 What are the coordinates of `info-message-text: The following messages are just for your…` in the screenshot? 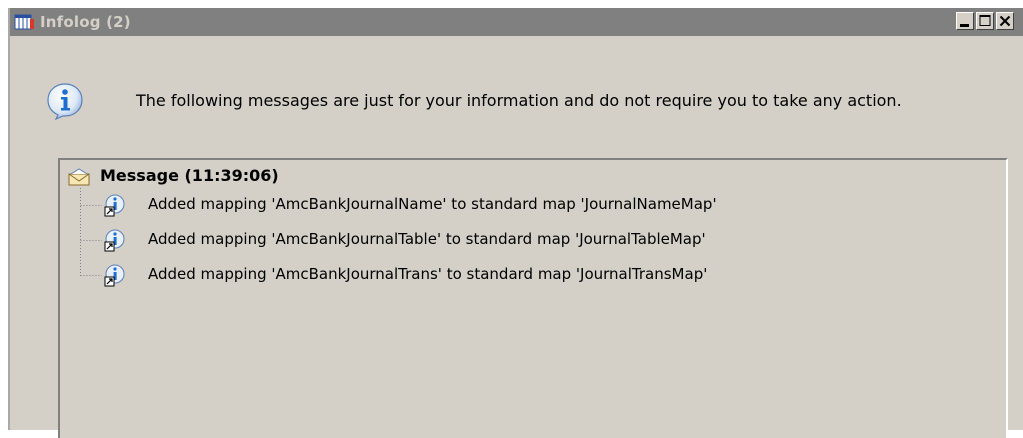 It's located at (519, 100).